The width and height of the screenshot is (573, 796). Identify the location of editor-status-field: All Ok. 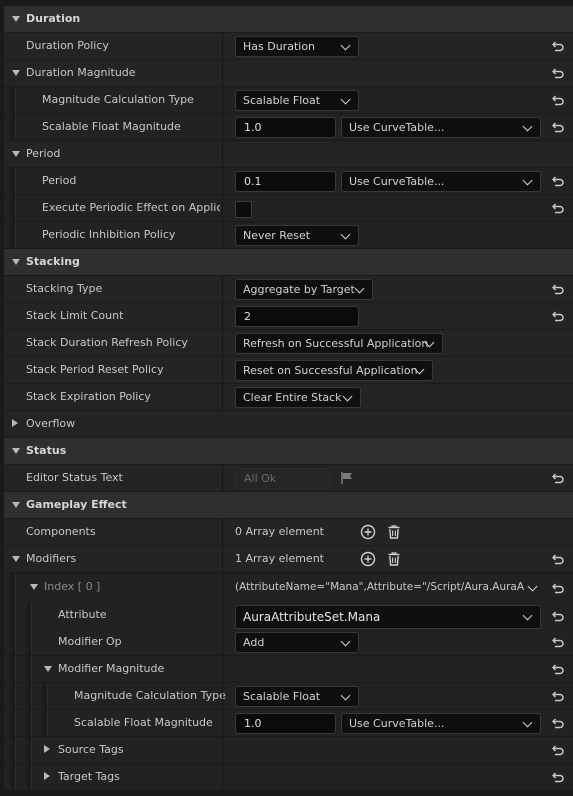
(283, 478).